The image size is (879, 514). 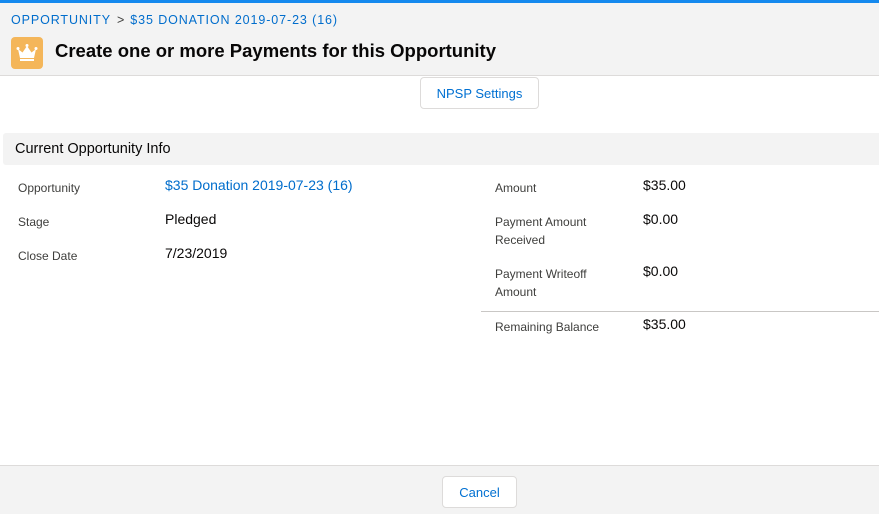 I want to click on payment-writeoff-amount-label: Payment Writeoff Amount, so click(x=541, y=283).